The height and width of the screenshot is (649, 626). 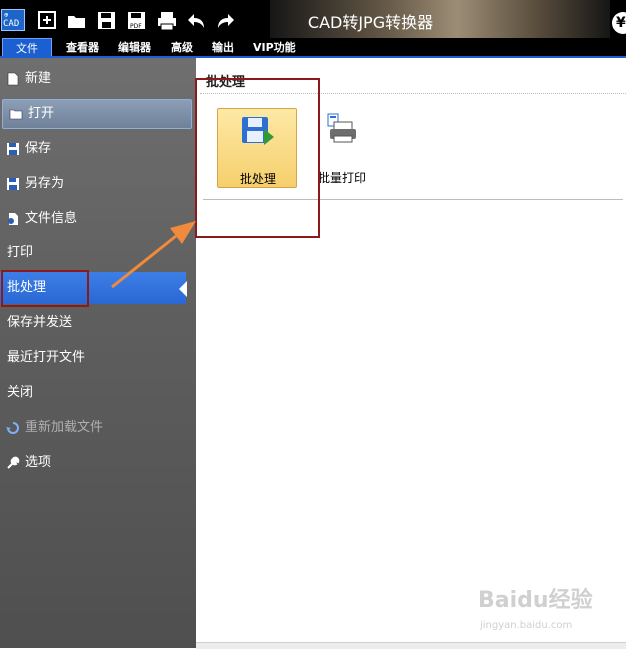 I want to click on sidebar-item-print: 打印, so click(x=98, y=253).